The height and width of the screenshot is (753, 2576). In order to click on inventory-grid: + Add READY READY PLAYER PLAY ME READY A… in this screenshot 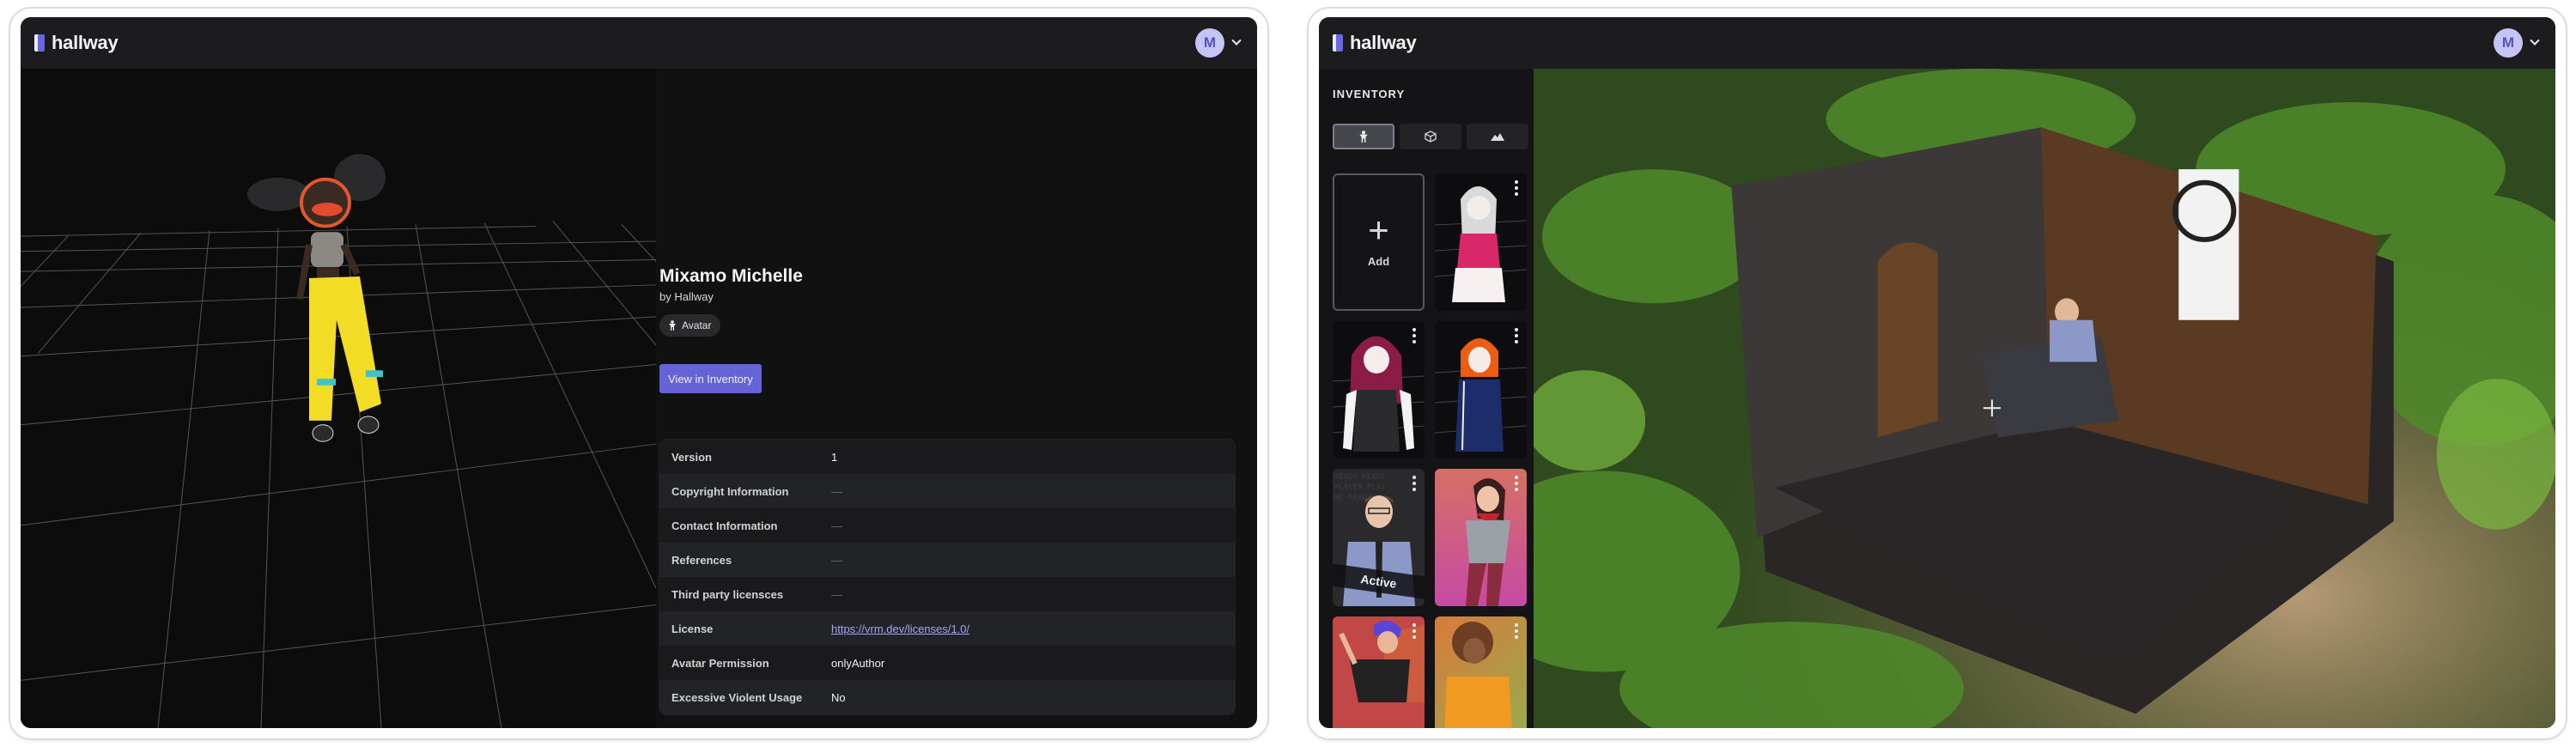, I will do `click(1430, 451)`.